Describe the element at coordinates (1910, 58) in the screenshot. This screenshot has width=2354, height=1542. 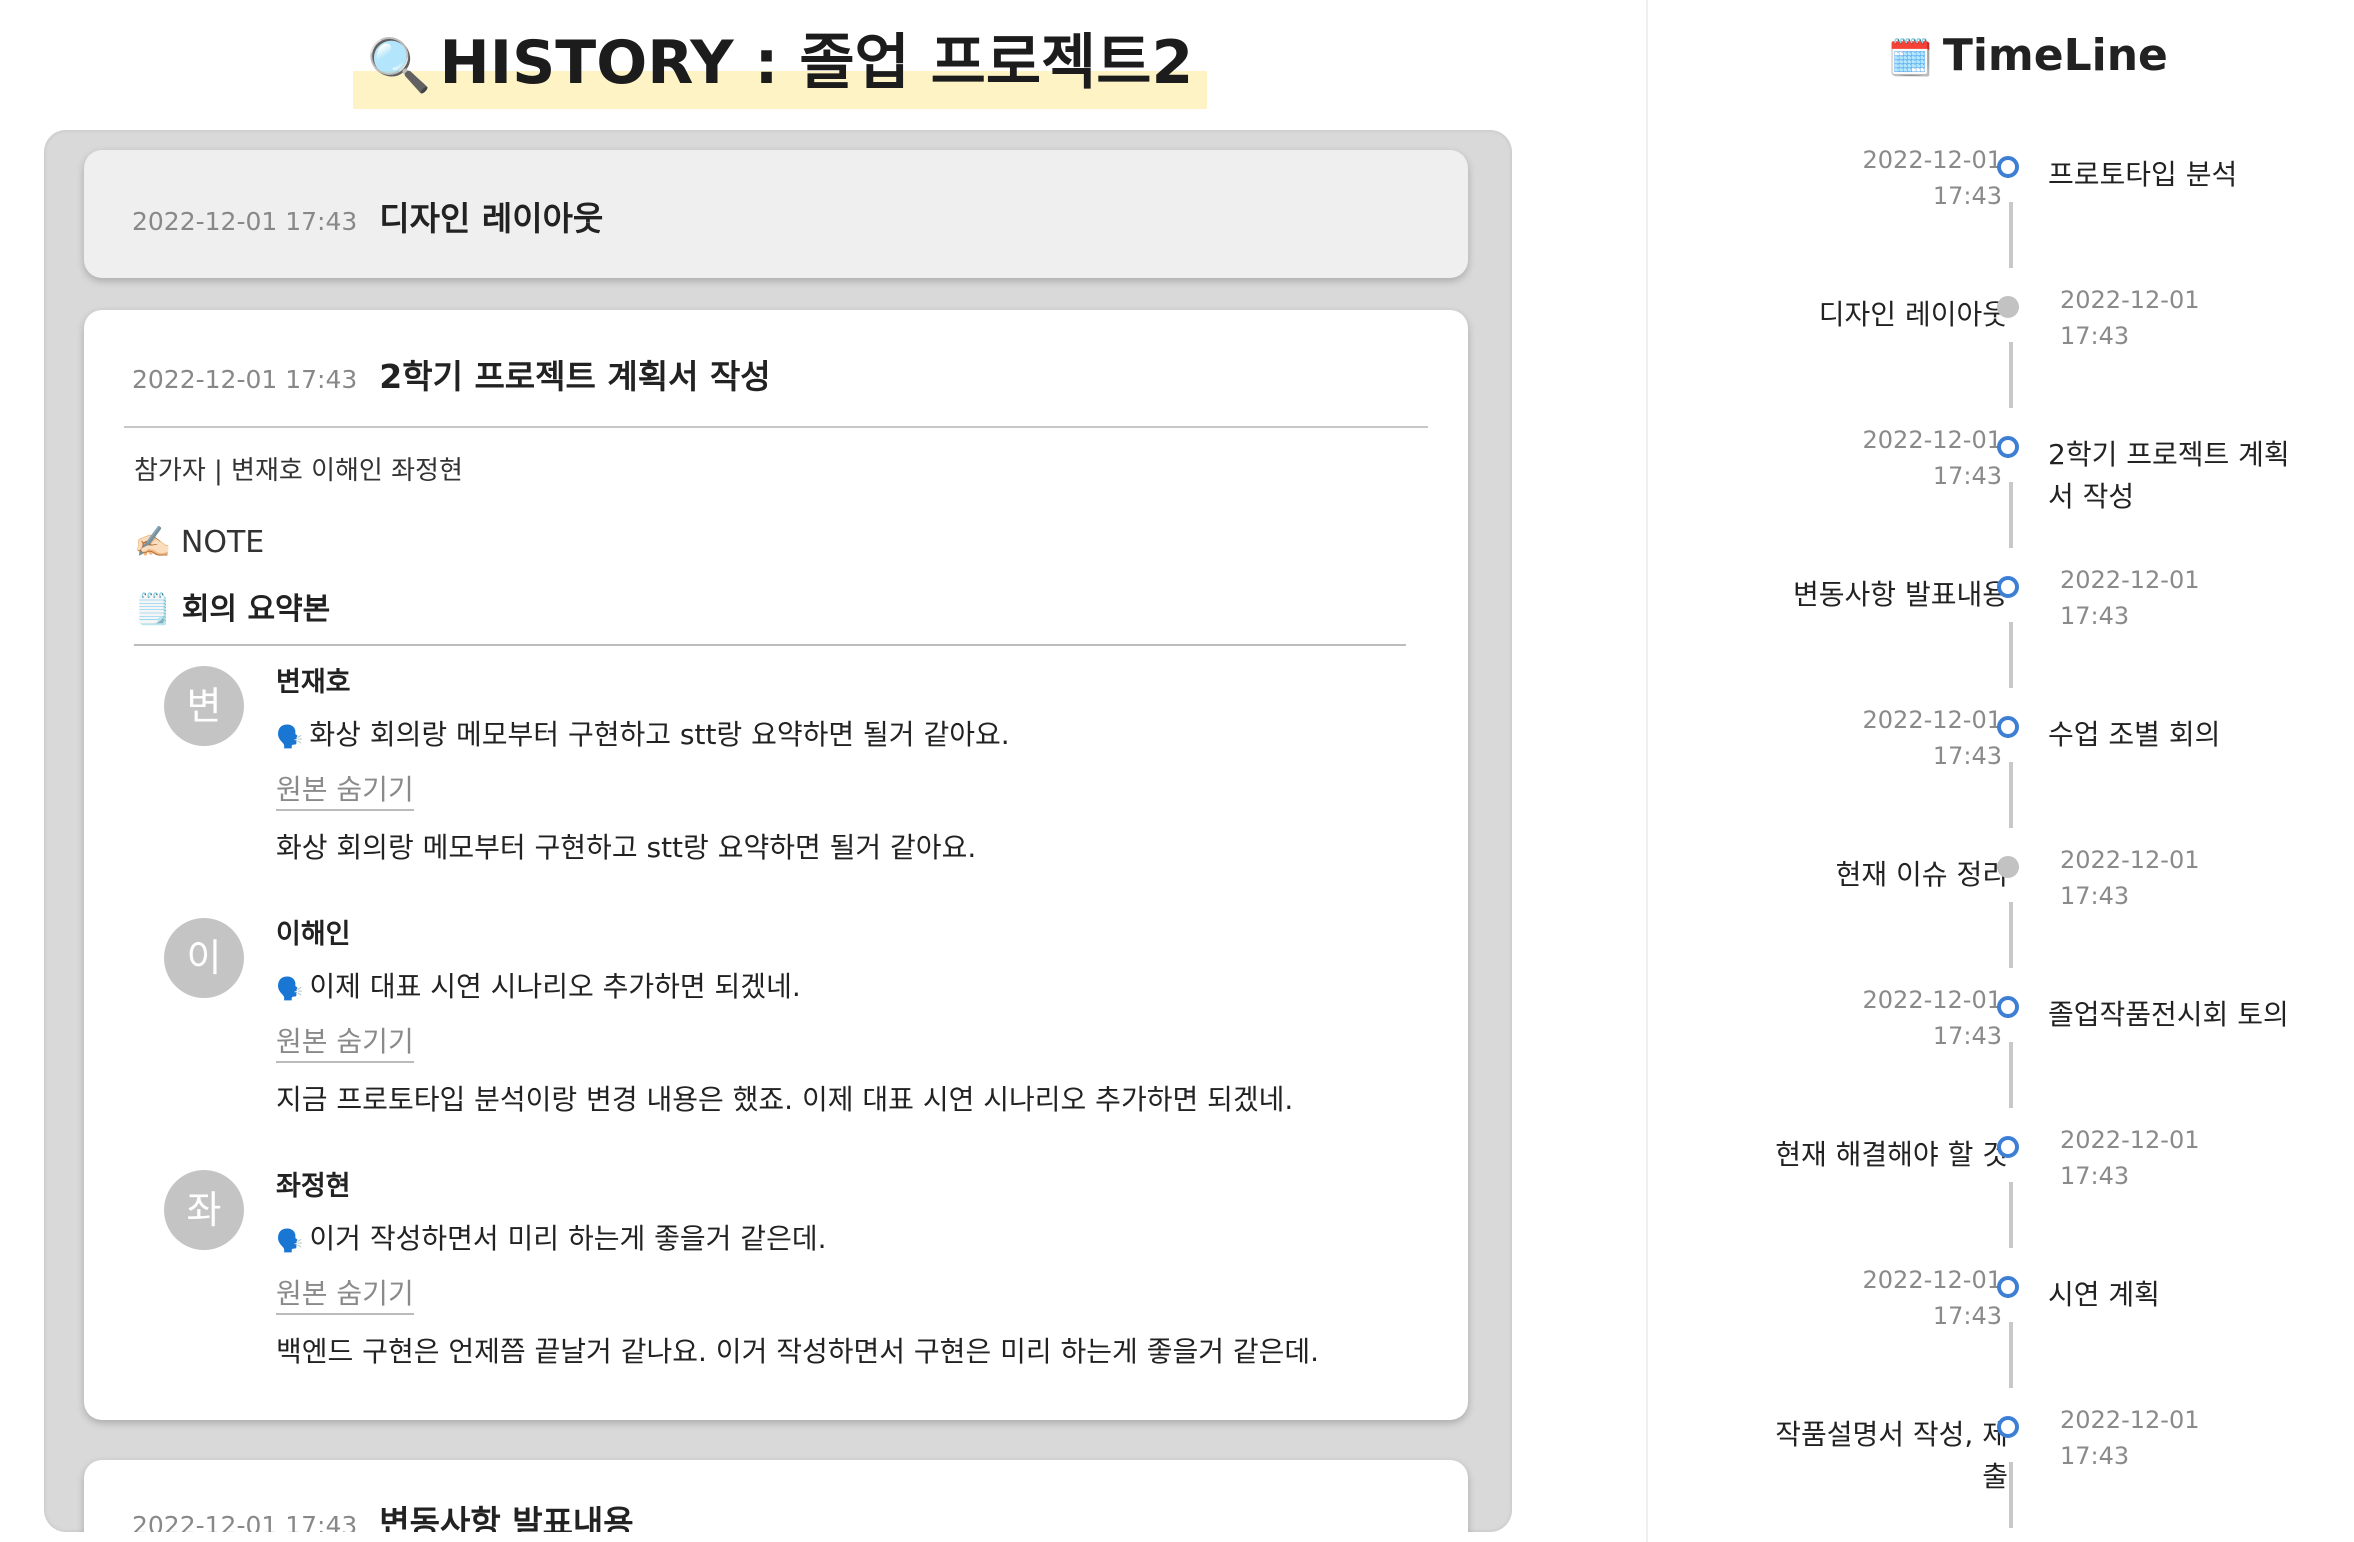
I see `calendar-icon: 🗓️` at that location.